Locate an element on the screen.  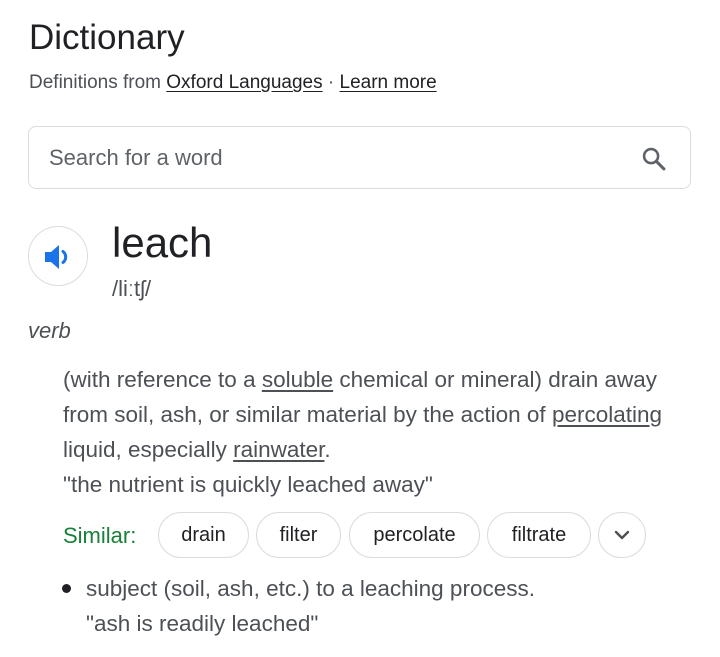
definition-text: liquid, especially is located at coordinates (148, 449).